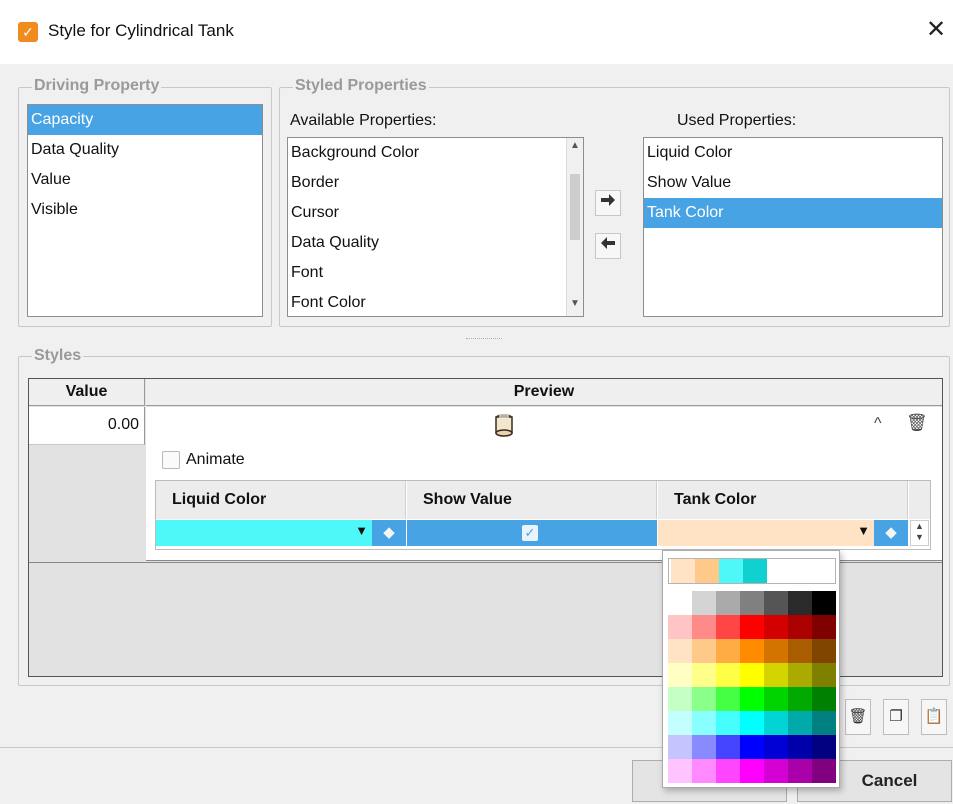  I want to click on paste-style-button: 📋, so click(934, 717).